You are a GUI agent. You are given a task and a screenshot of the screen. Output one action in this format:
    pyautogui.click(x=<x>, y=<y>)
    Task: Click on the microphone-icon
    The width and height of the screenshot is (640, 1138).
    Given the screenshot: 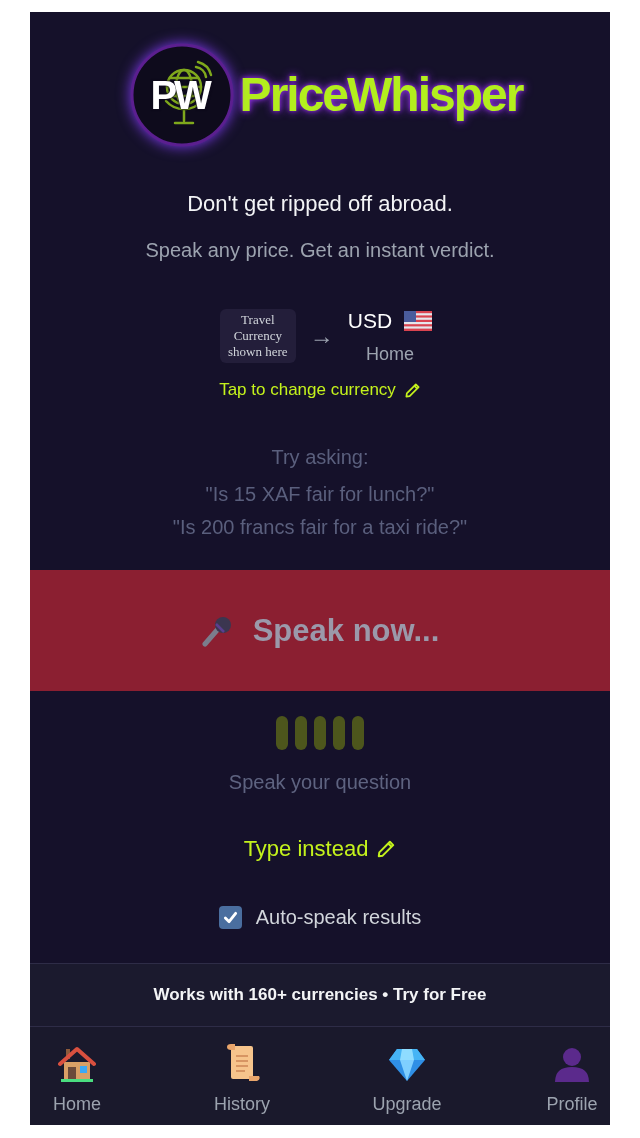 What is the action you would take?
    pyautogui.click(x=216, y=630)
    